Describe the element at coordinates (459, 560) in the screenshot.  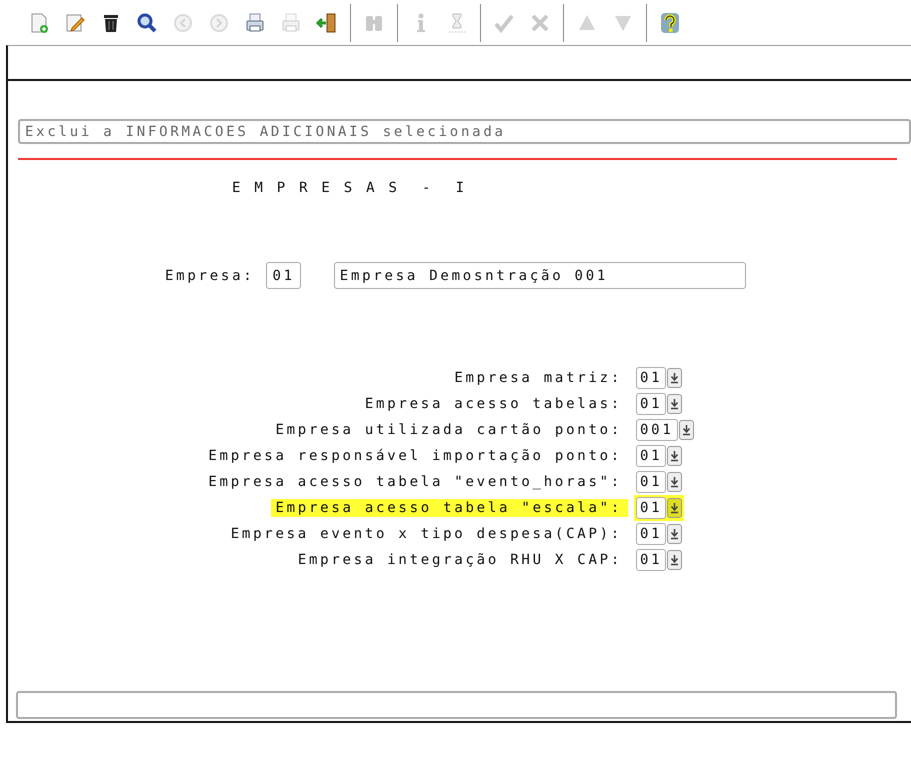
I see `field-label: Empresa integração RHU X CAP:` at that location.